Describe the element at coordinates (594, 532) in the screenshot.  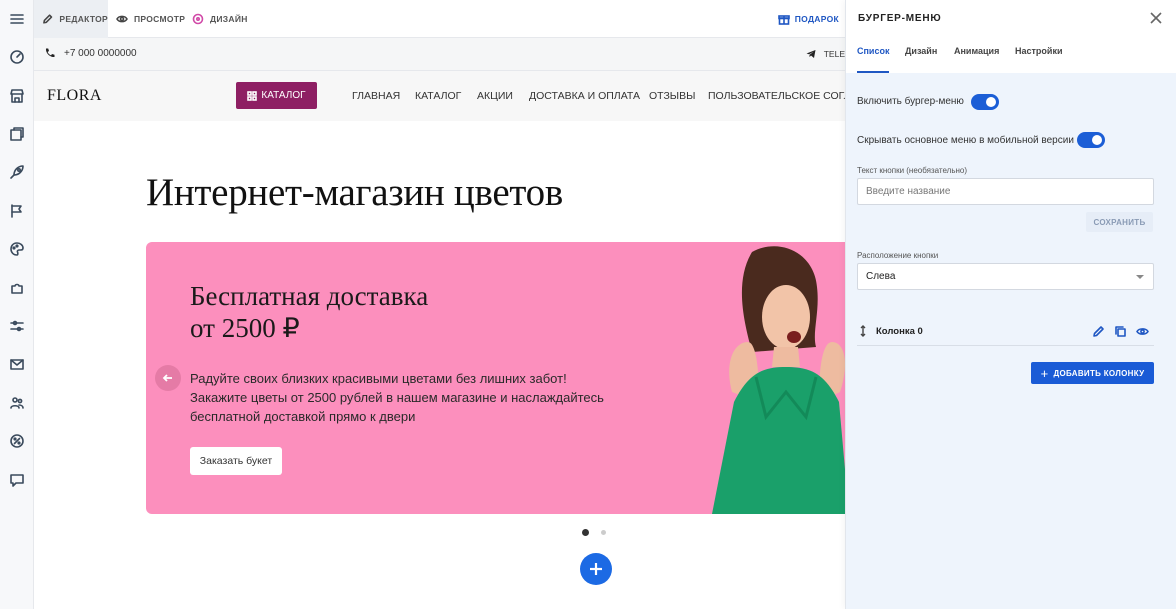
I see `slider-dots` at that location.